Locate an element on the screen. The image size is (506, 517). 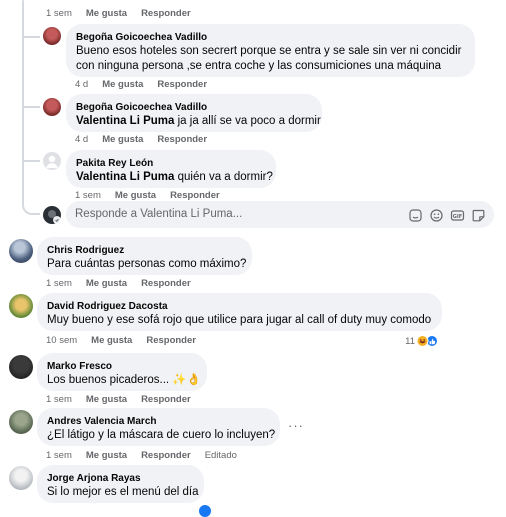
svg-text: GIF is located at coordinates (457, 217).